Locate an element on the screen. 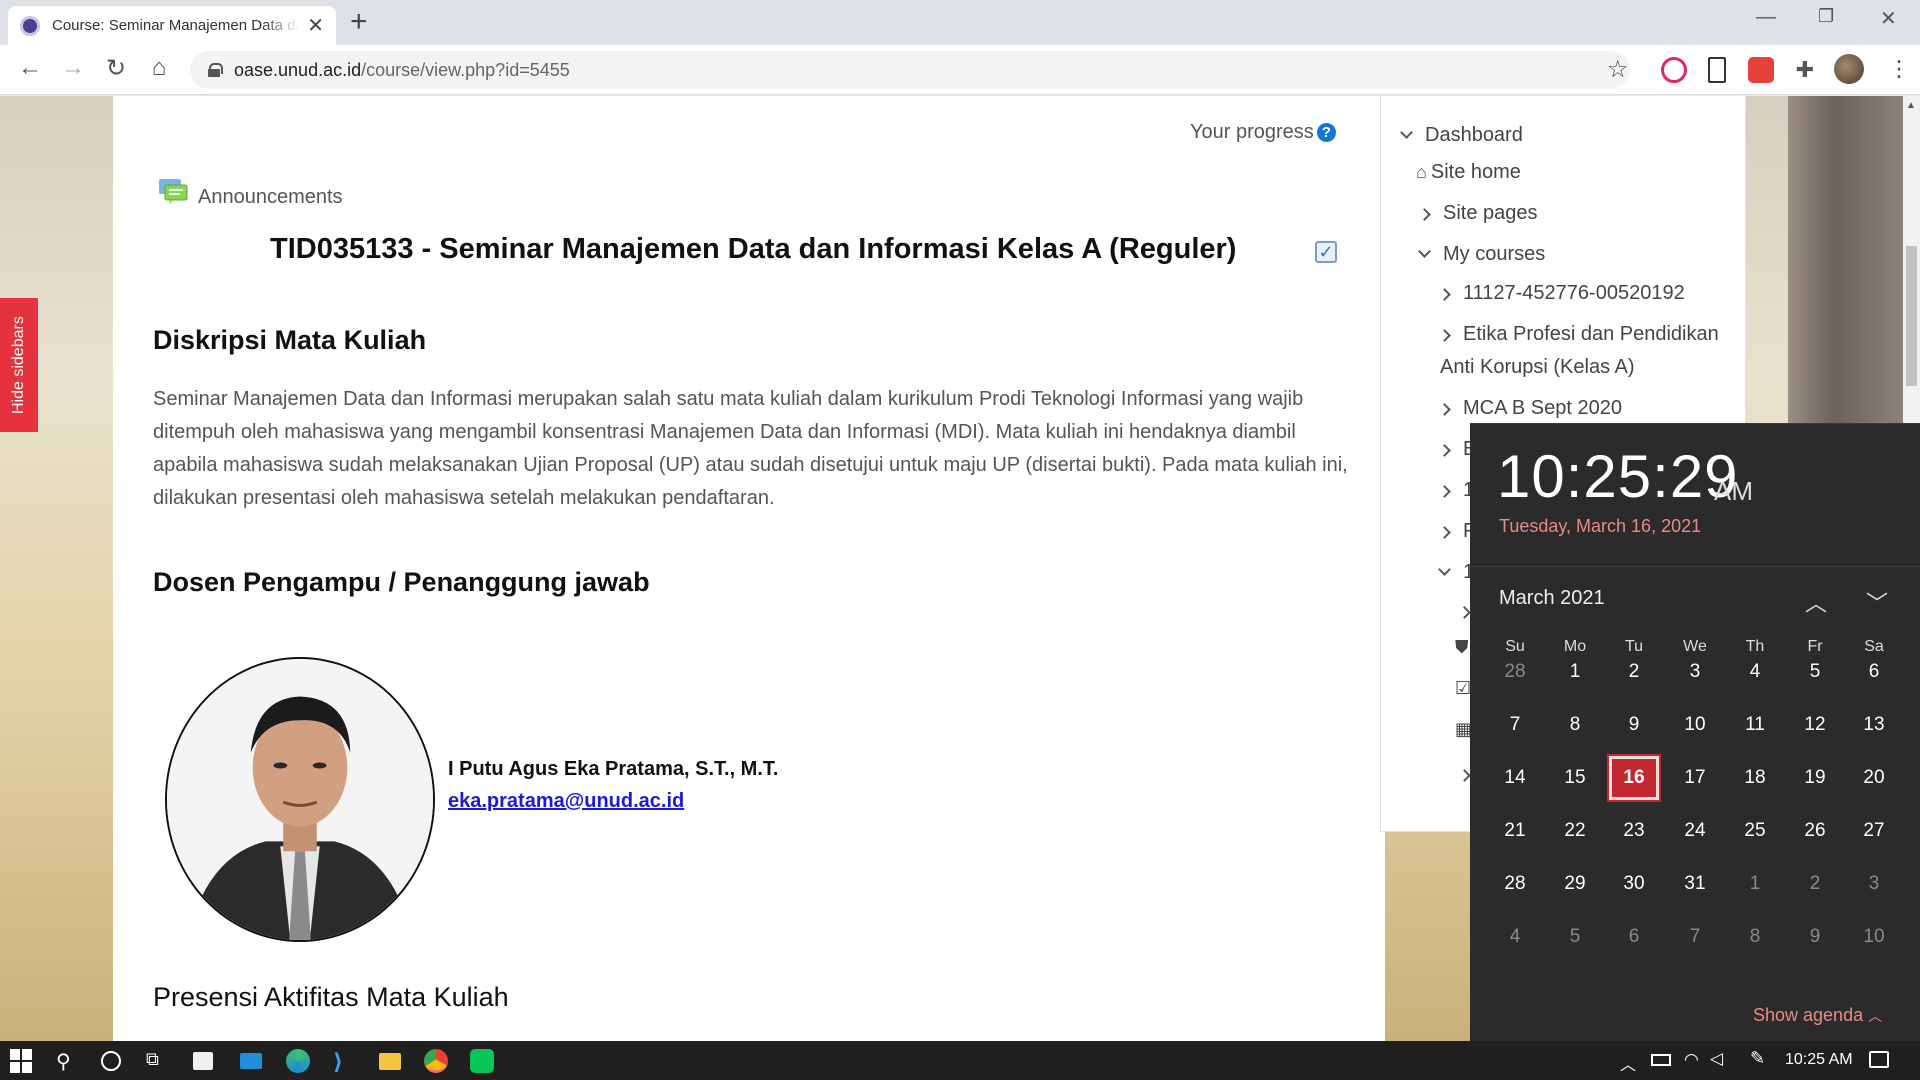 This screenshot has width=1920, height=1080. profile-avatar is located at coordinates (1849, 69).